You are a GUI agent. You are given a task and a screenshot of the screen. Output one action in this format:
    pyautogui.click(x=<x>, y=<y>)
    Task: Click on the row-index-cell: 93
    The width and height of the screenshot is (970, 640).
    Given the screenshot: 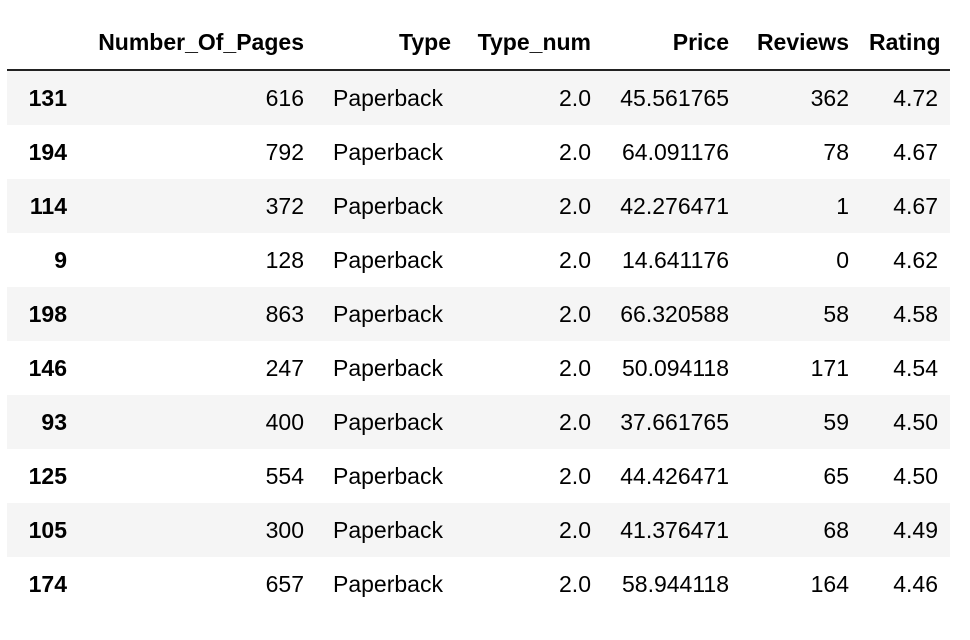 What is the action you would take?
    pyautogui.click(x=40, y=422)
    